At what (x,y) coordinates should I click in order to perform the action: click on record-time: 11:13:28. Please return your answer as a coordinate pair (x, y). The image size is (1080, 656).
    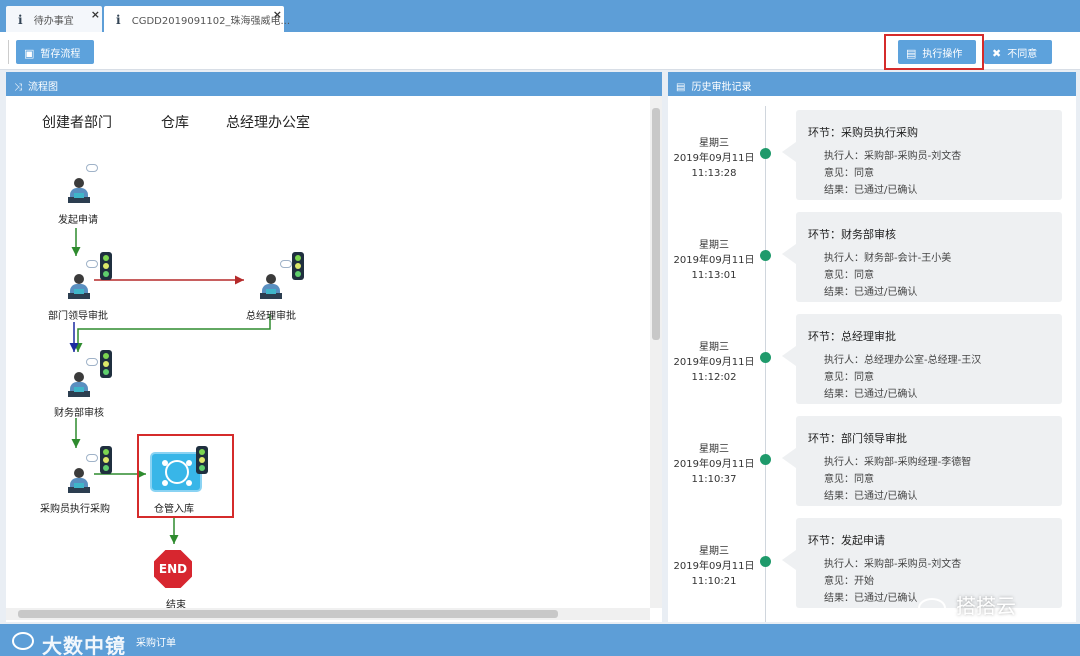
    Looking at the image, I should click on (714, 173).